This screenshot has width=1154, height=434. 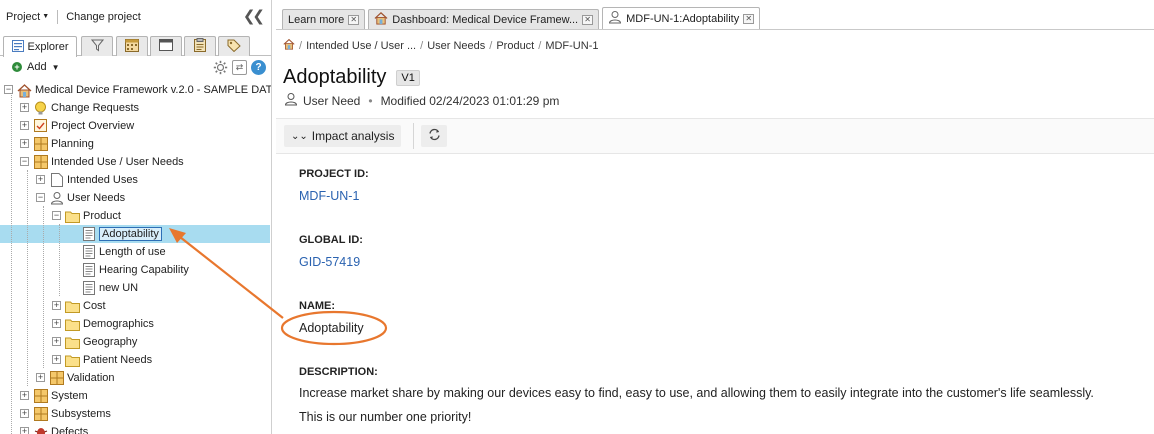 What do you see at coordinates (234, 46) in the screenshot?
I see `tab-tags` at bounding box center [234, 46].